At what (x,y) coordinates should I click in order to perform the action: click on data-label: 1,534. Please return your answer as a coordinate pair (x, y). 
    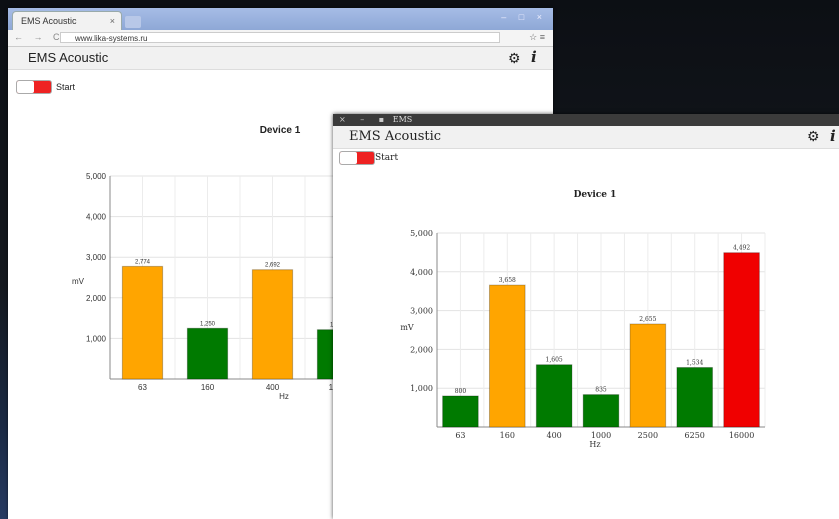
    Looking at the image, I should click on (694, 362).